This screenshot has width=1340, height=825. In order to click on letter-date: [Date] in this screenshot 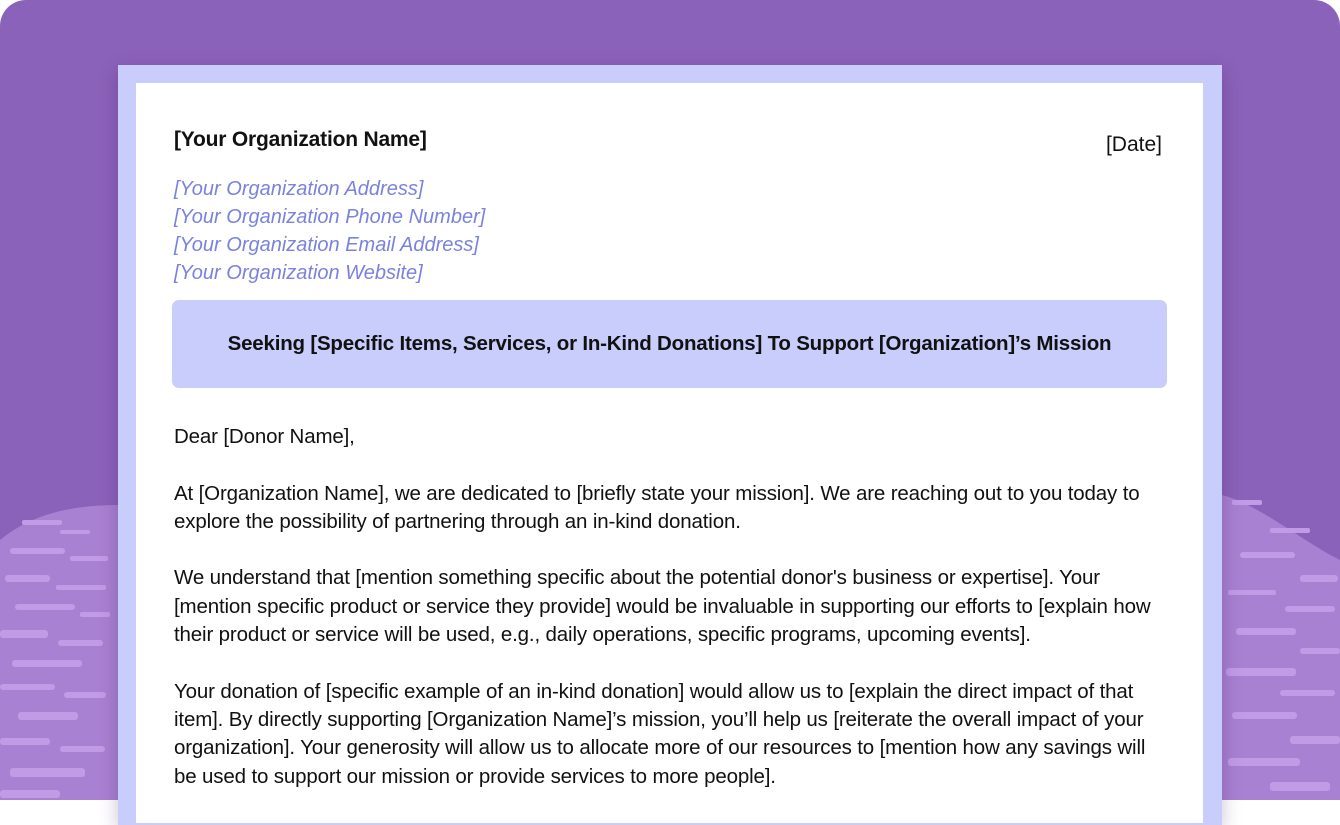, I will do `click(1133, 144)`.